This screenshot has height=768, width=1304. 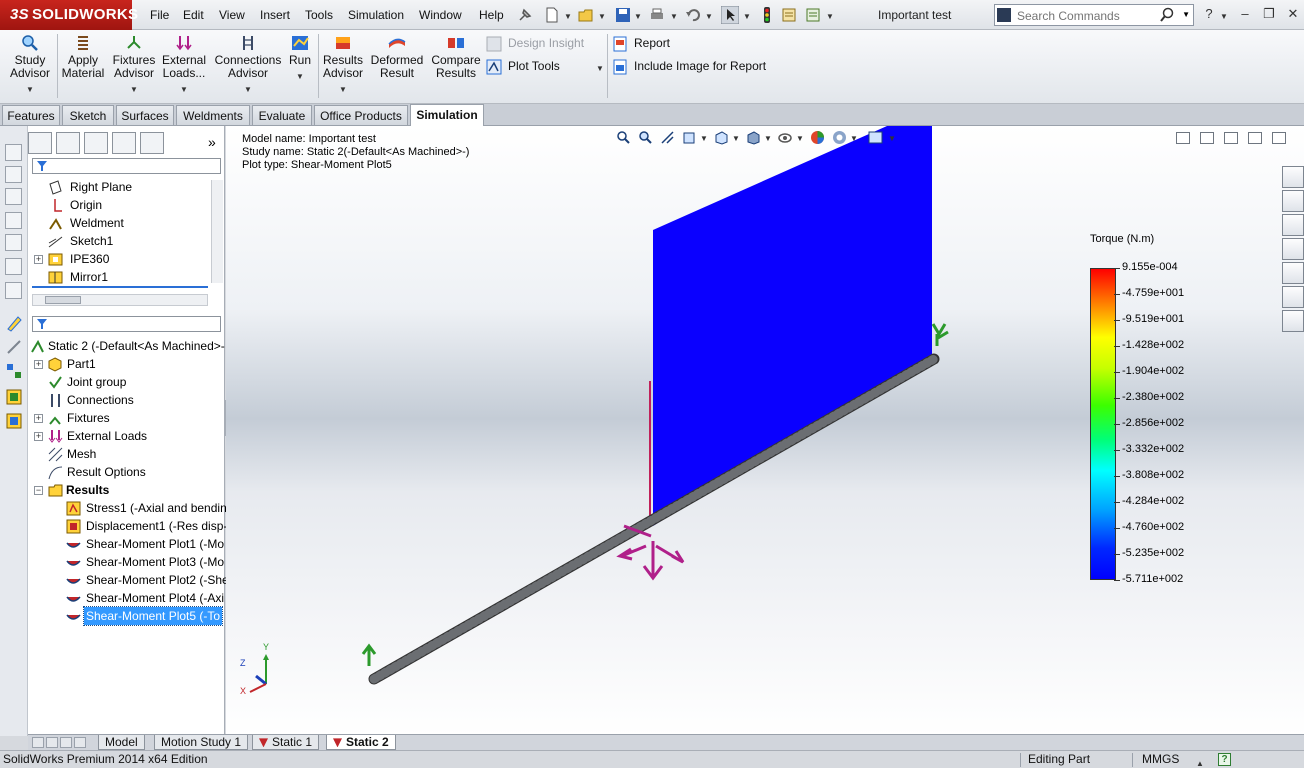 I want to click on smart-dimension-icon, so click(x=14, y=347).